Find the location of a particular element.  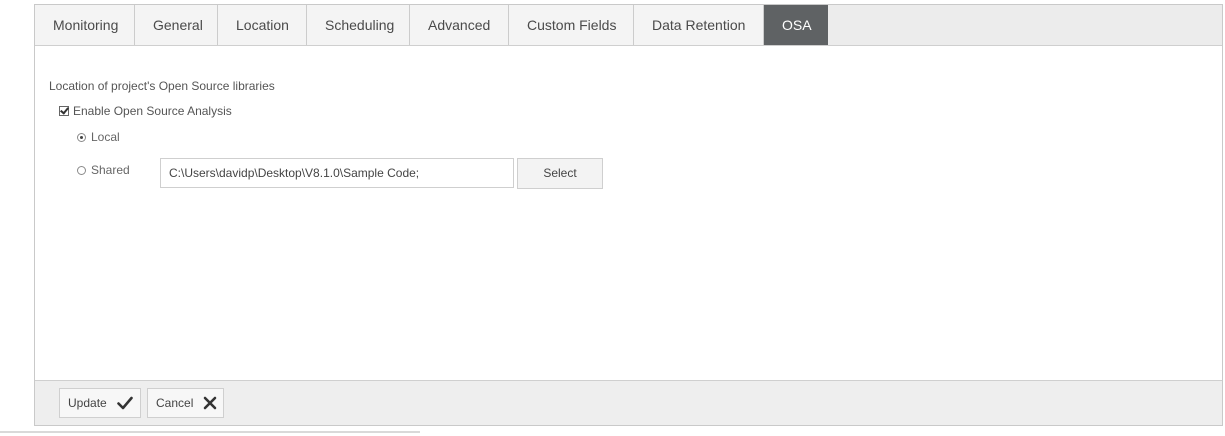

select-button: Select is located at coordinates (560, 173).